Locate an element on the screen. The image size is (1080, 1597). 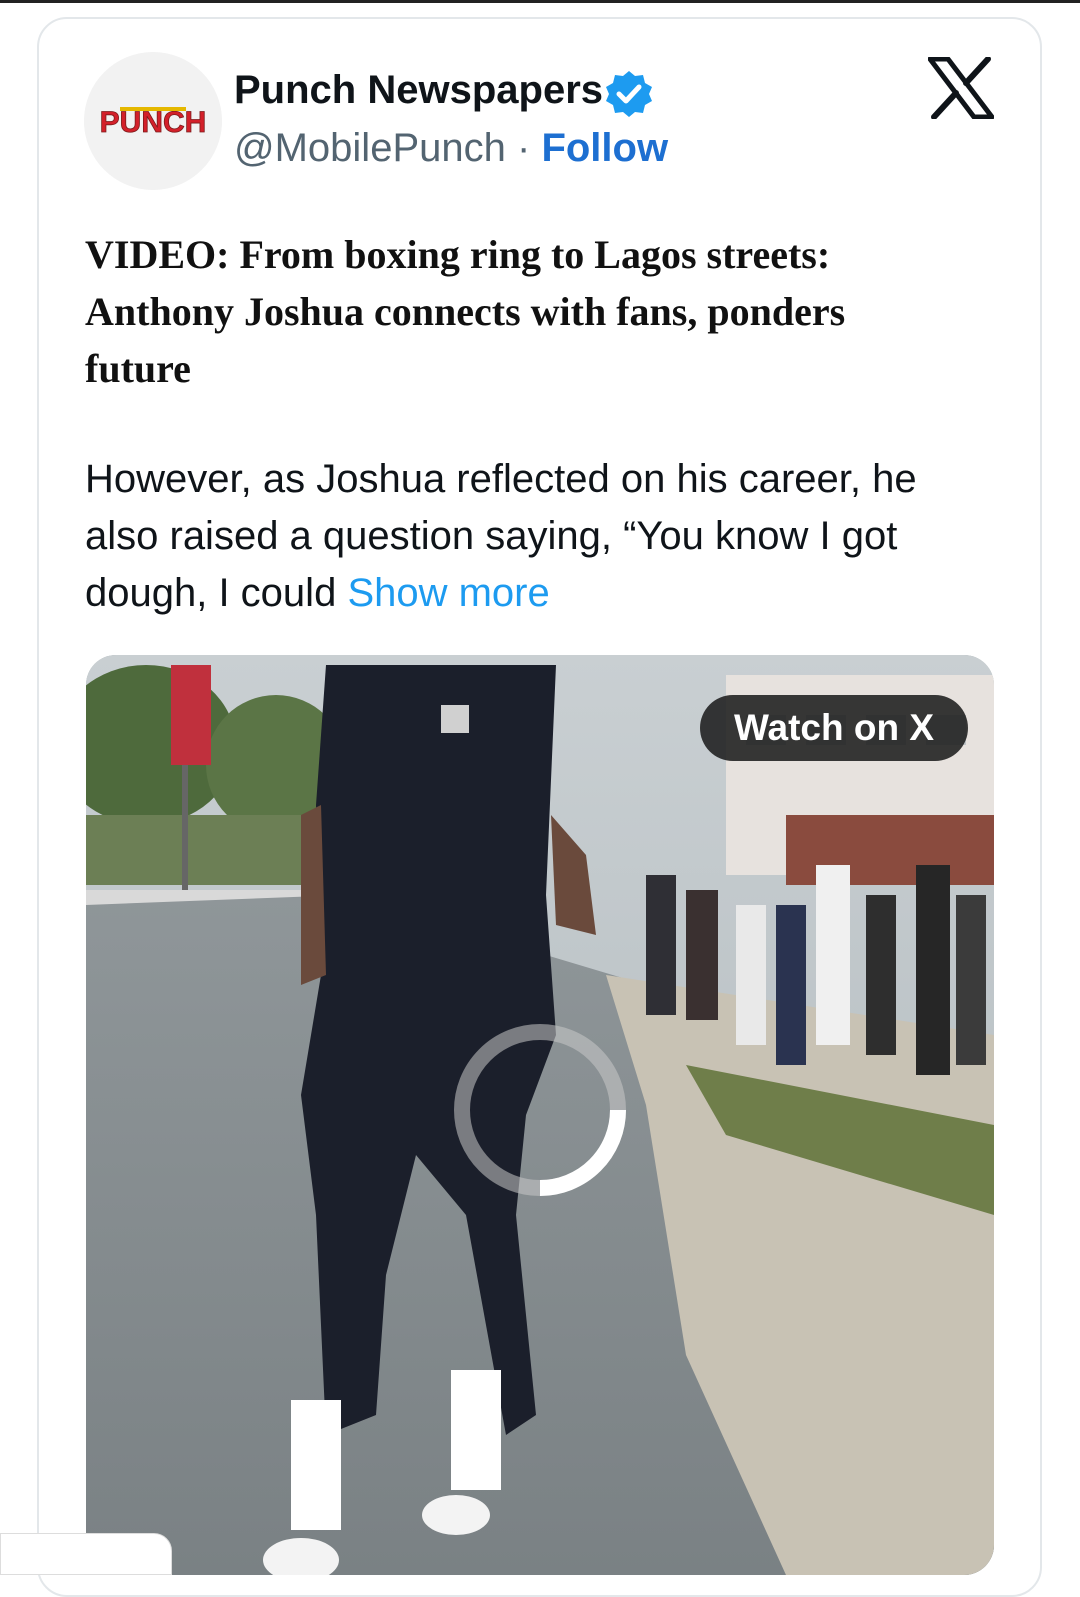
author-handle-row: @MobilePunch · Follow is located at coordinates (451, 148).